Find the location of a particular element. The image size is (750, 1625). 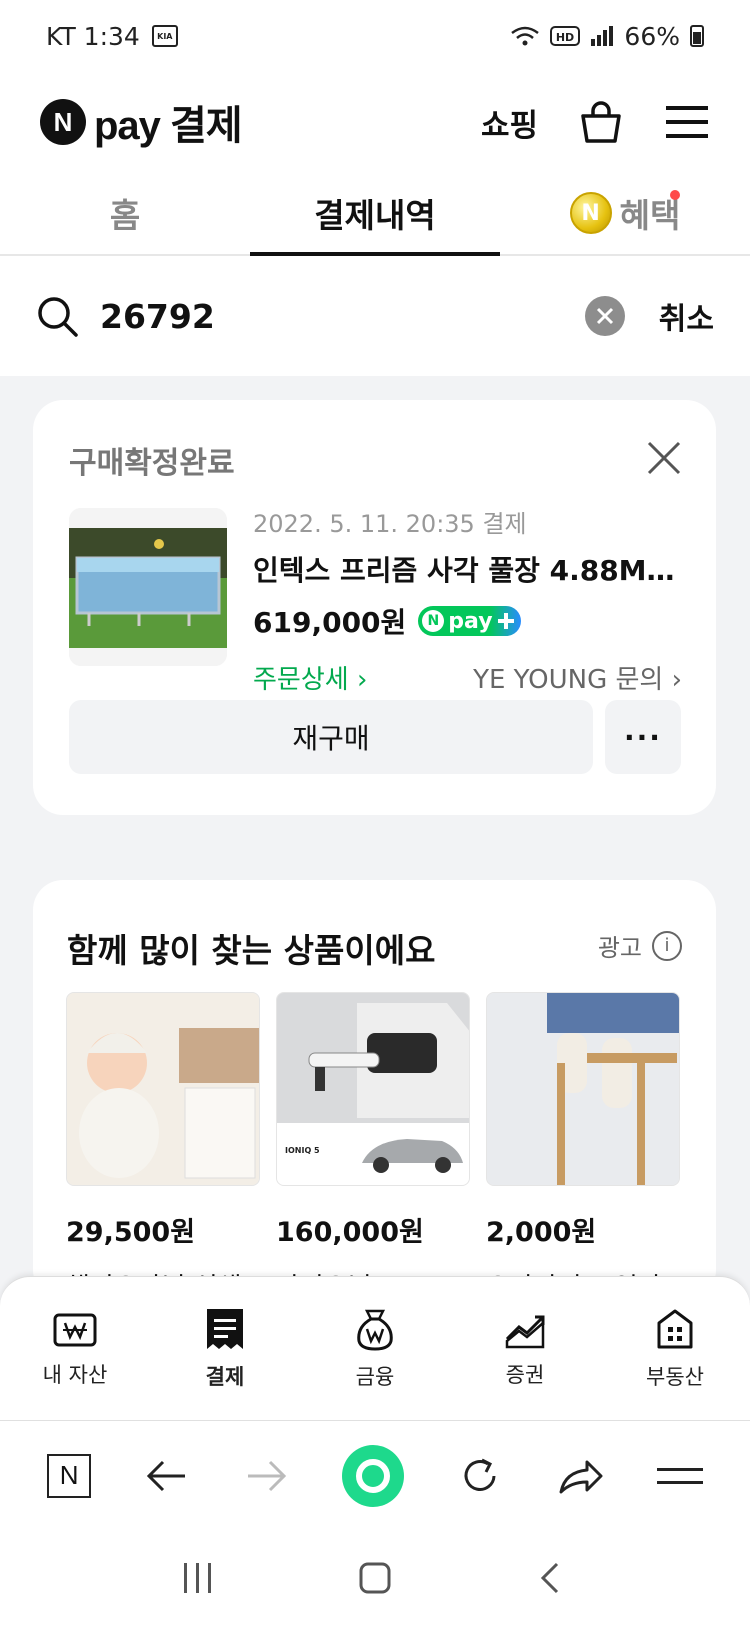

rec-item-baby-socks: 2,000원 오아타이즈 영아 is located at coordinates (583, 1146).